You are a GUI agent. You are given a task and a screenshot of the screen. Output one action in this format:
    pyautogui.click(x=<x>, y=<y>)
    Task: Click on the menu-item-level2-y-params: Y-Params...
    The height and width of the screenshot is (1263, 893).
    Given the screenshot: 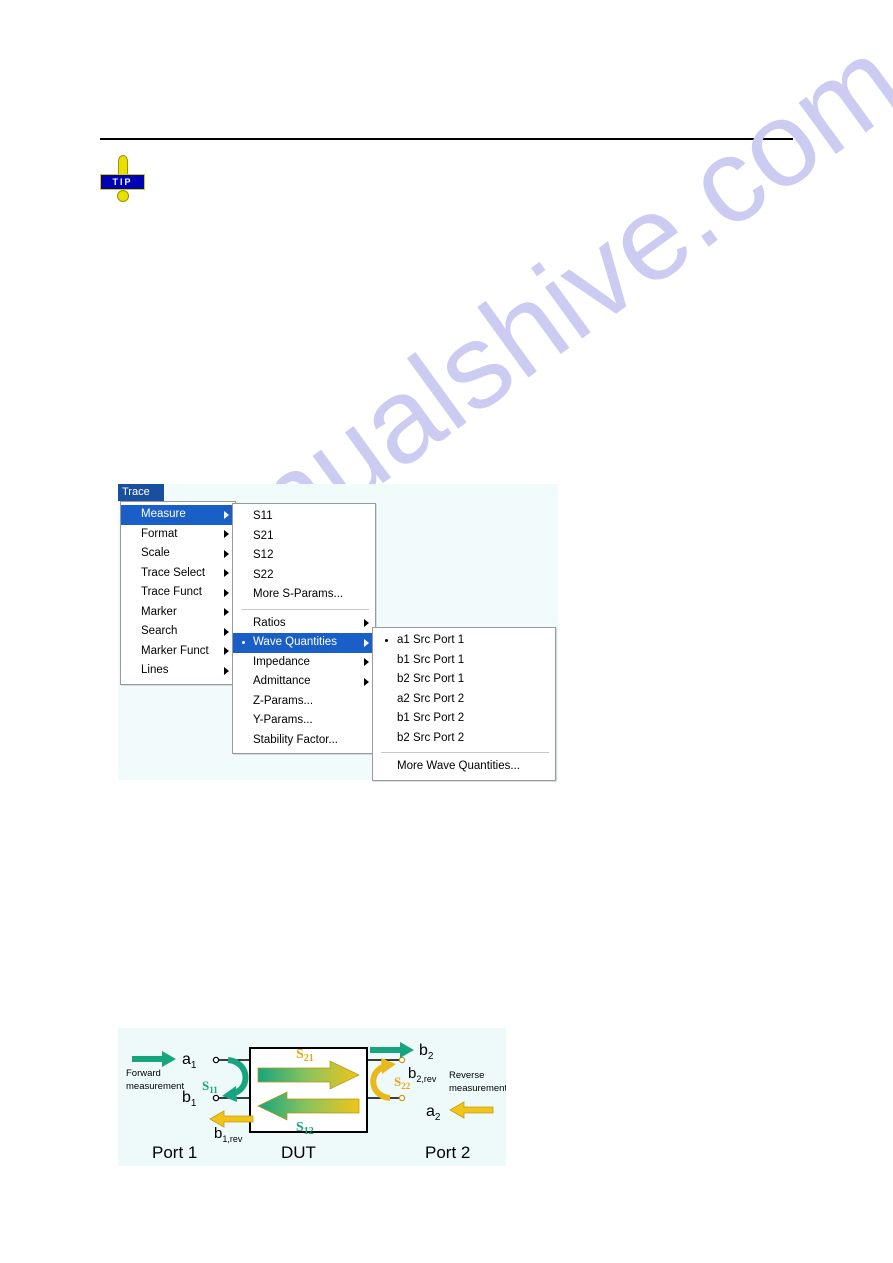 What is the action you would take?
    pyautogui.click(x=304, y=721)
    